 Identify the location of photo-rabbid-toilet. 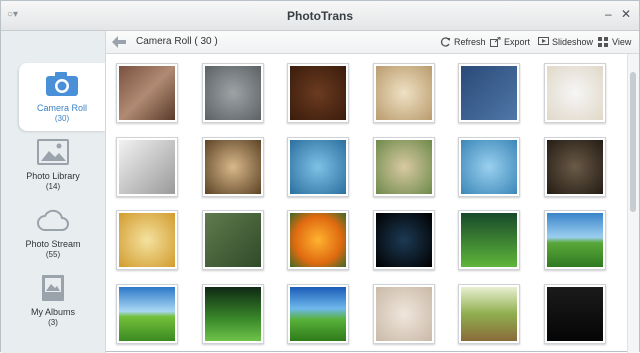
(147, 166).